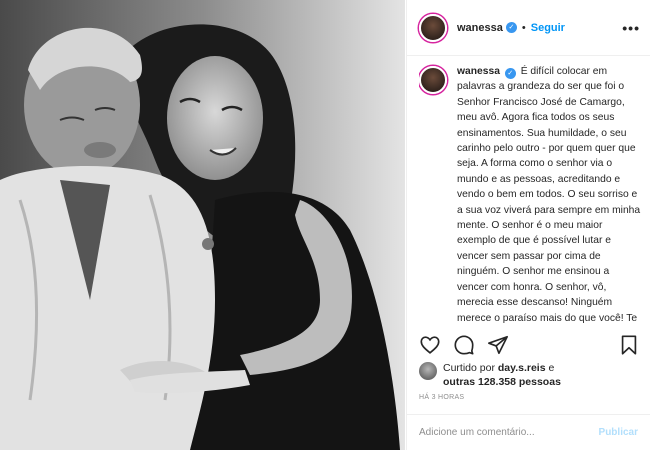 The image size is (650, 450). Describe the element at coordinates (502, 382) in the screenshot. I see `likes-others-link: outras 128.358 pessoas` at that location.